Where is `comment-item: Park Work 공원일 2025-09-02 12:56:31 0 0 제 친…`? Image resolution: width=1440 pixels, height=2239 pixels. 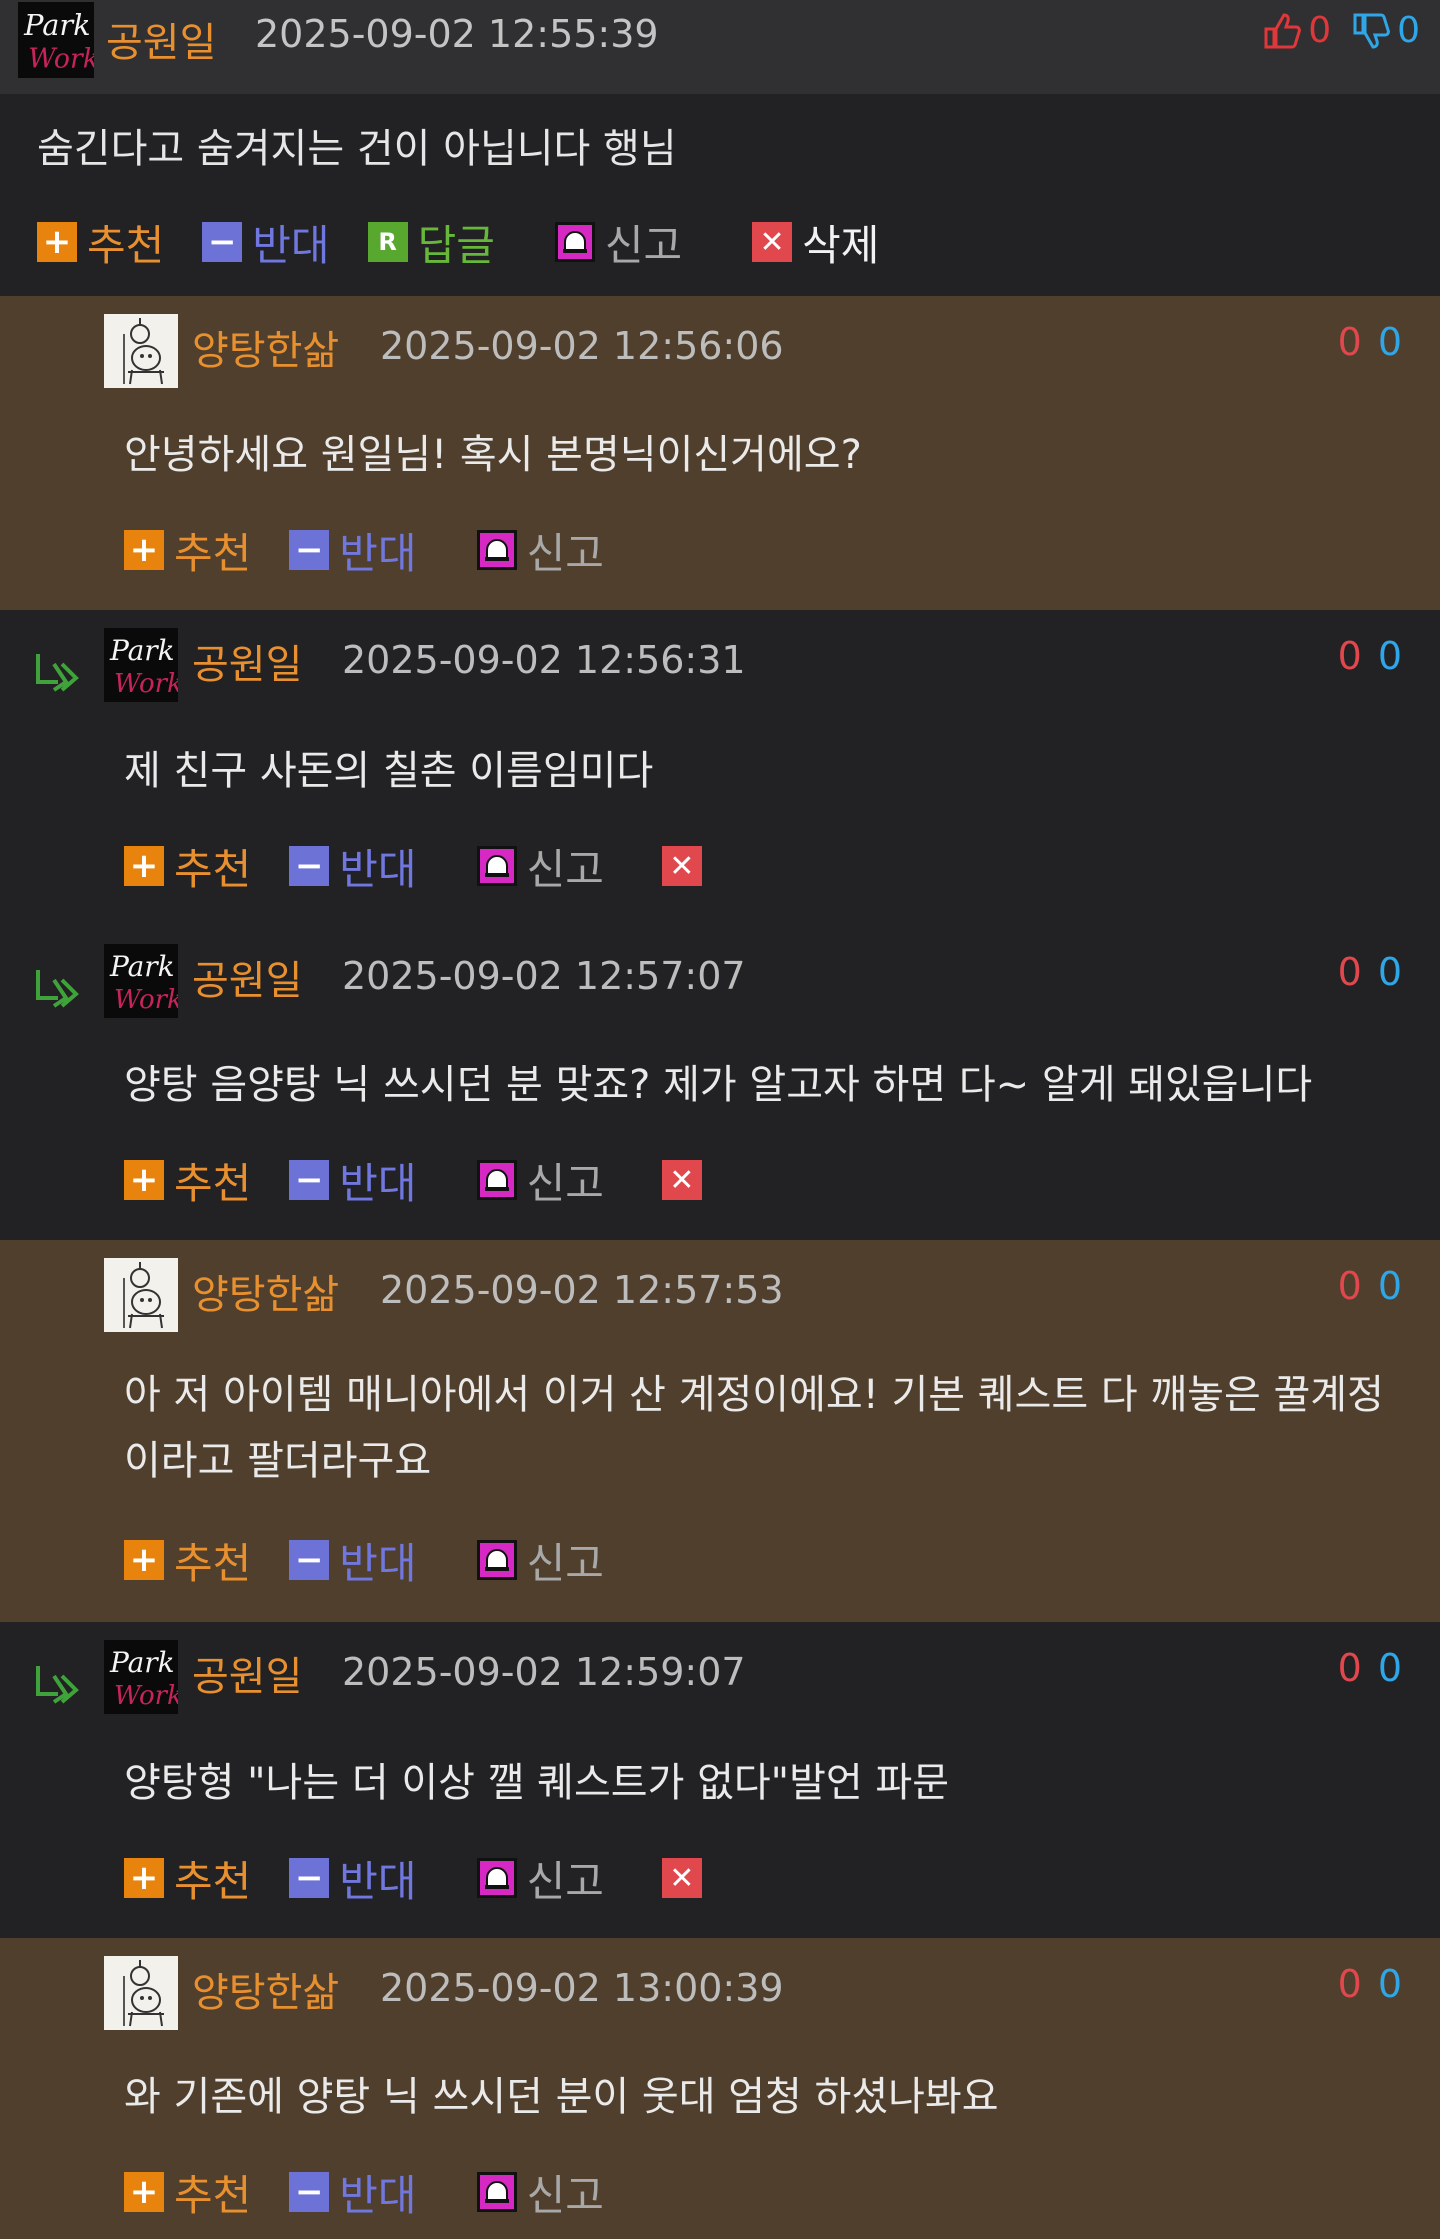 comment-item: Park Work 공원일 2025-09-02 12:56:31 0 0 제 친… is located at coordinates (720, 768).